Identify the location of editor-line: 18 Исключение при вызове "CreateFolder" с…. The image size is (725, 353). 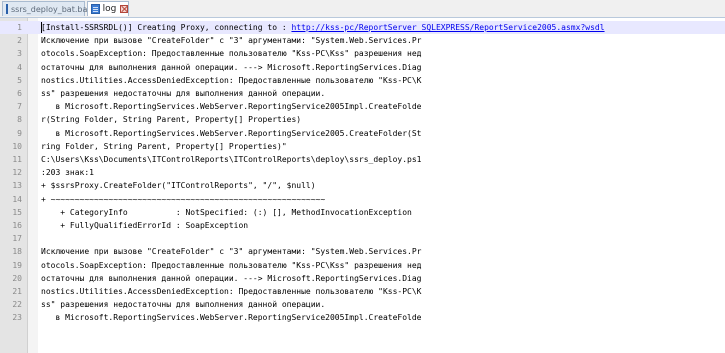
(362, 251).